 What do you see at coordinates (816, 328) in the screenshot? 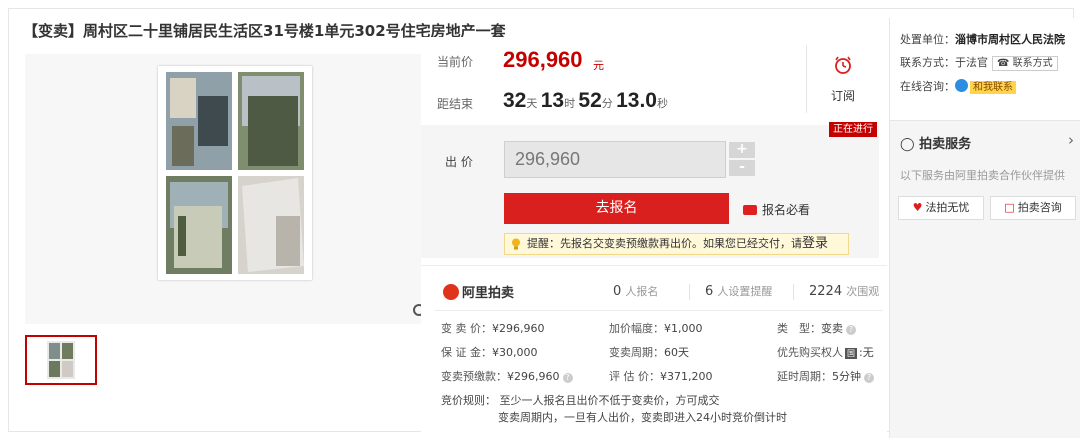
I see `auction-type: 类 型：变卖?` at bounding box center [816, 328].